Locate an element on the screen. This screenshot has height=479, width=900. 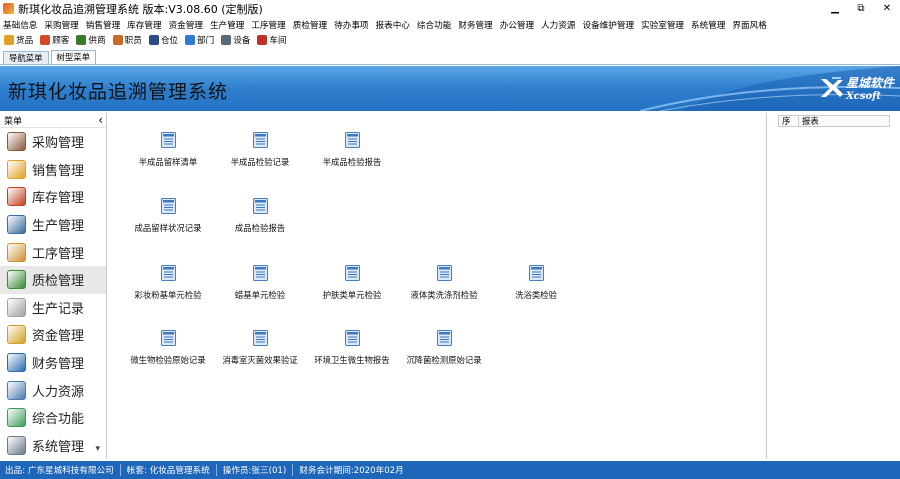
menu-item: 基础信息 is located at coordinates (20, 25).